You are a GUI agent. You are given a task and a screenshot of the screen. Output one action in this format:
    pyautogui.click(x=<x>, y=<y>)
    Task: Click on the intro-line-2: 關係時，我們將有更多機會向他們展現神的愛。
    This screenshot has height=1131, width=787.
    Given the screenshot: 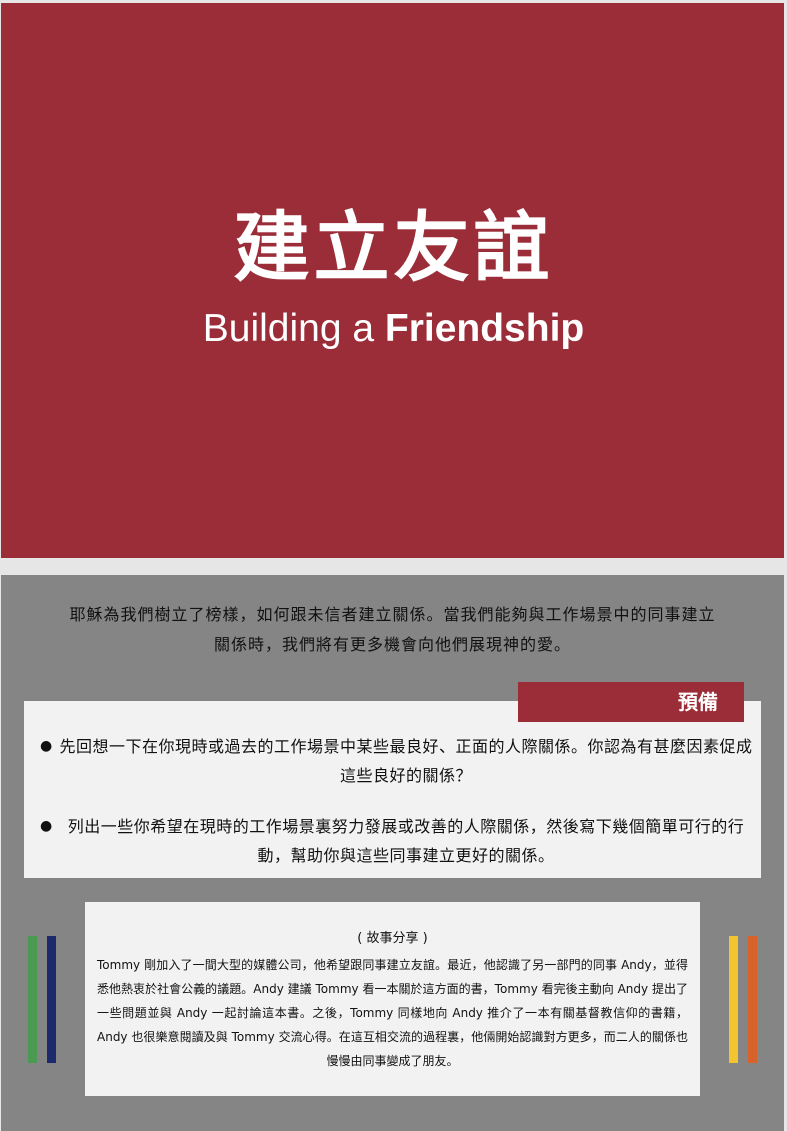 What is the action you would take?
    pyautogui.click(x=392, y=644)
    